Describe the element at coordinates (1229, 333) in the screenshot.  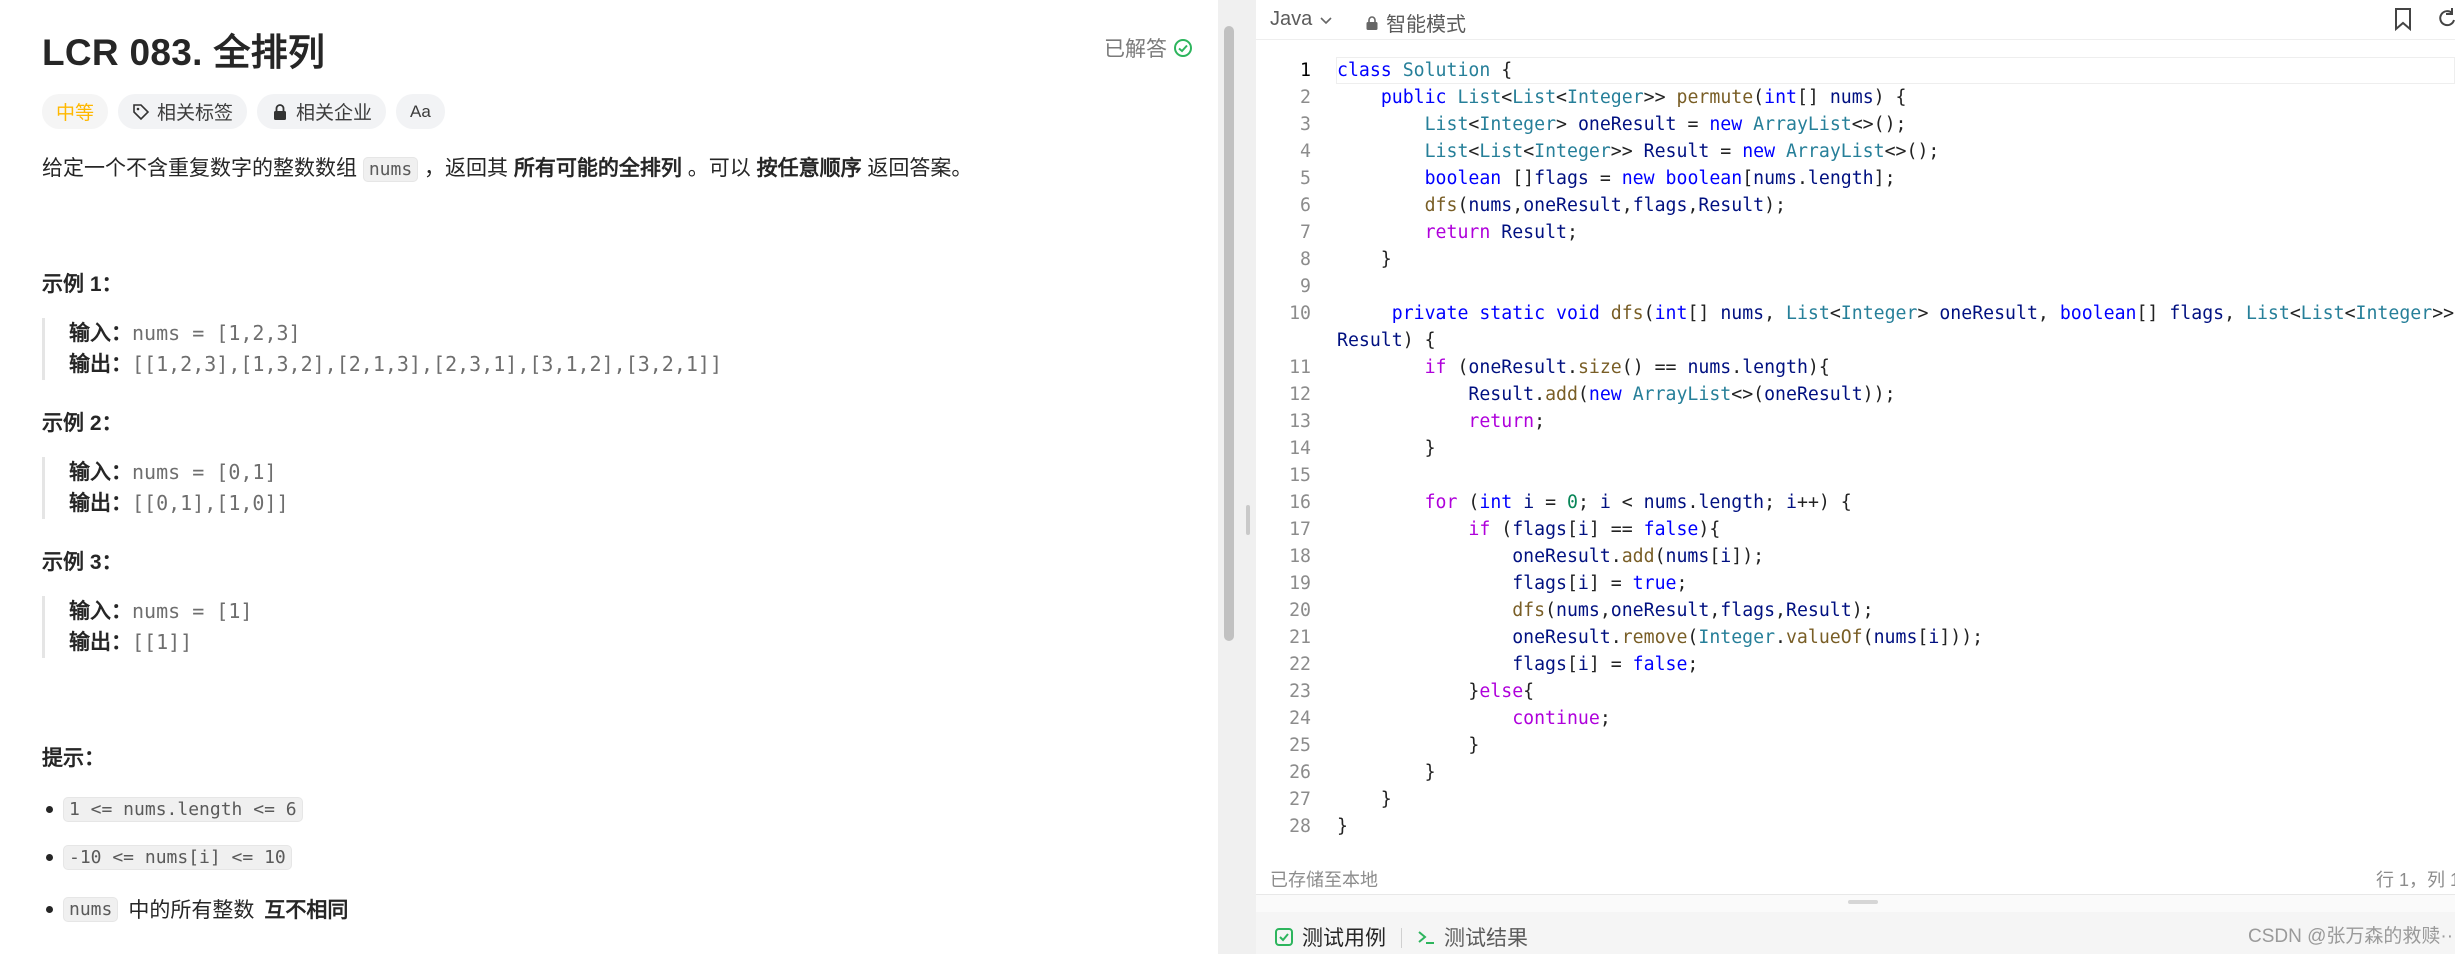
I see `problem-scrollbar` at that location.